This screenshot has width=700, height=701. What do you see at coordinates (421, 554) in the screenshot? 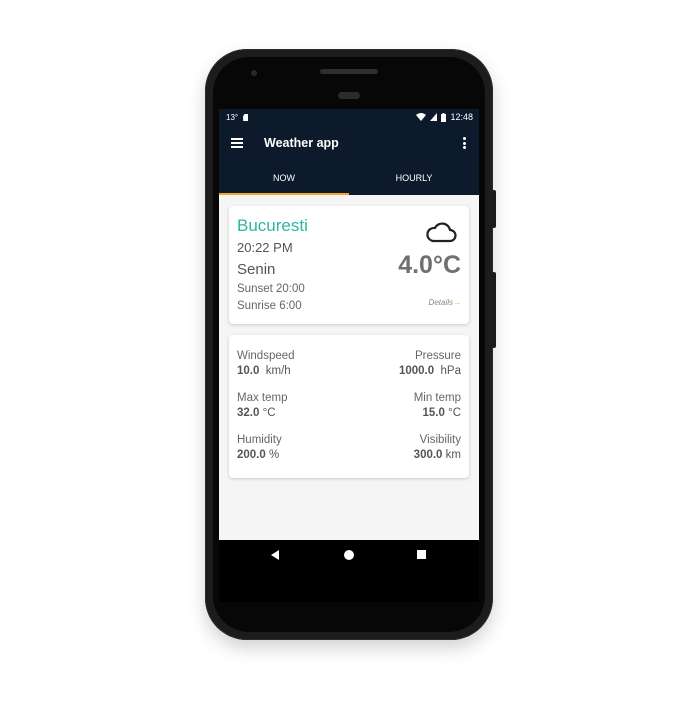
I see `recent-apps-icon` at bounding box center [421, 554].